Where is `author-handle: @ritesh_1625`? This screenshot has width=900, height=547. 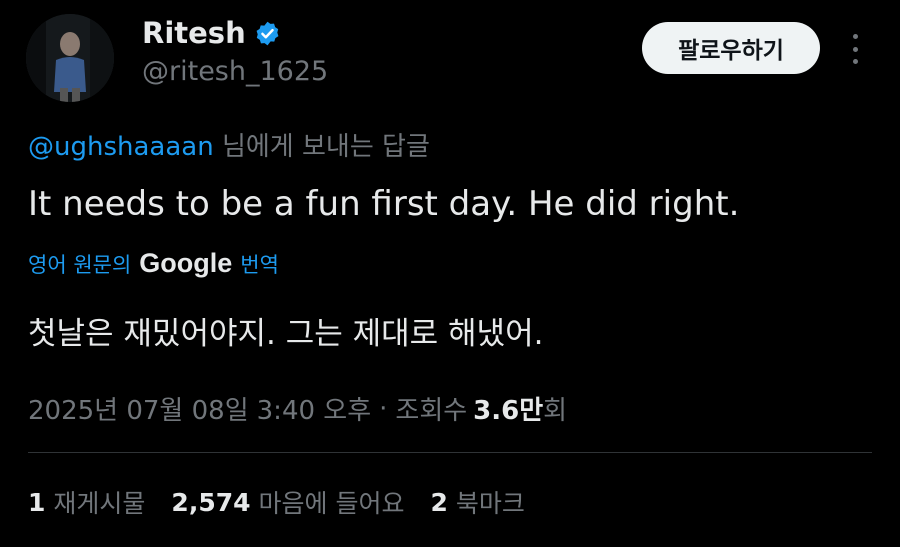
author-handle: @ritesh_1625 is located at coordinates (235, 71).